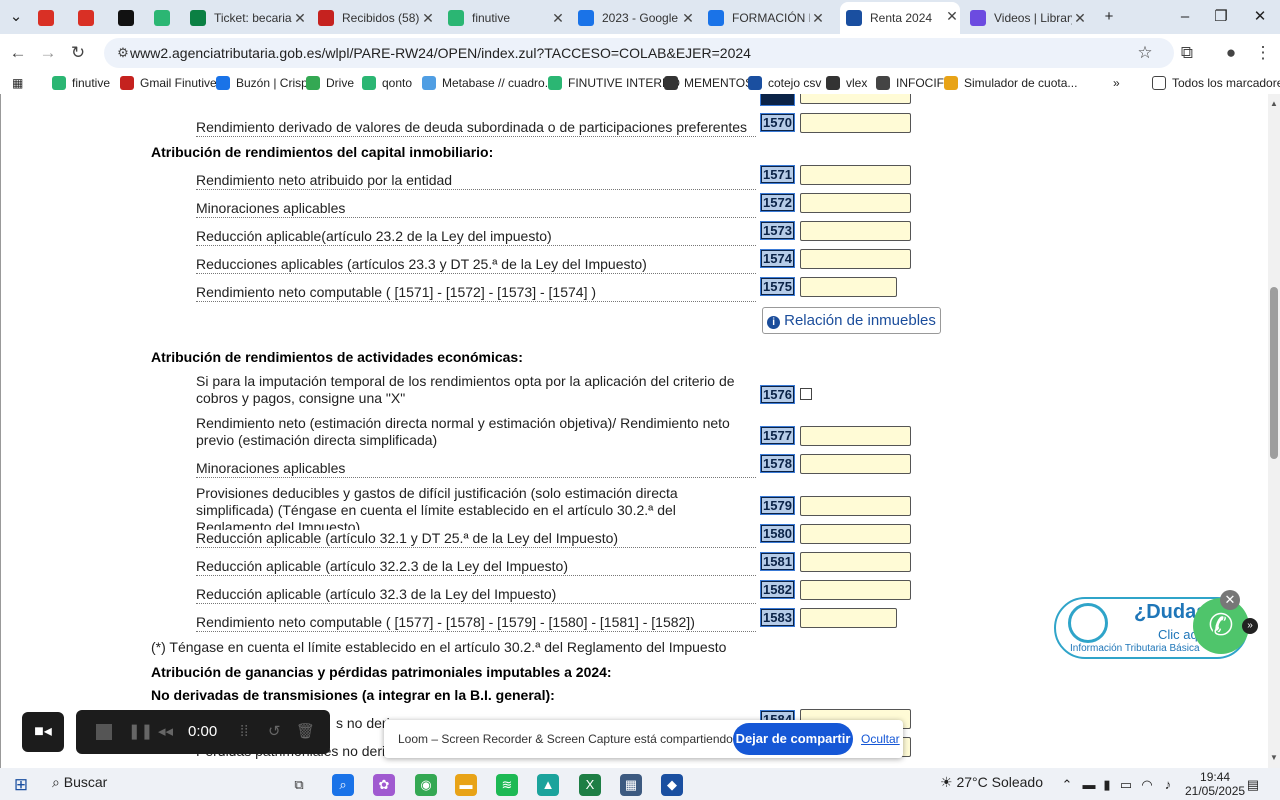  Describe the element at coordinates (1263, 53) in the screenshot. I see `menu-icon: ⋮` at that location.